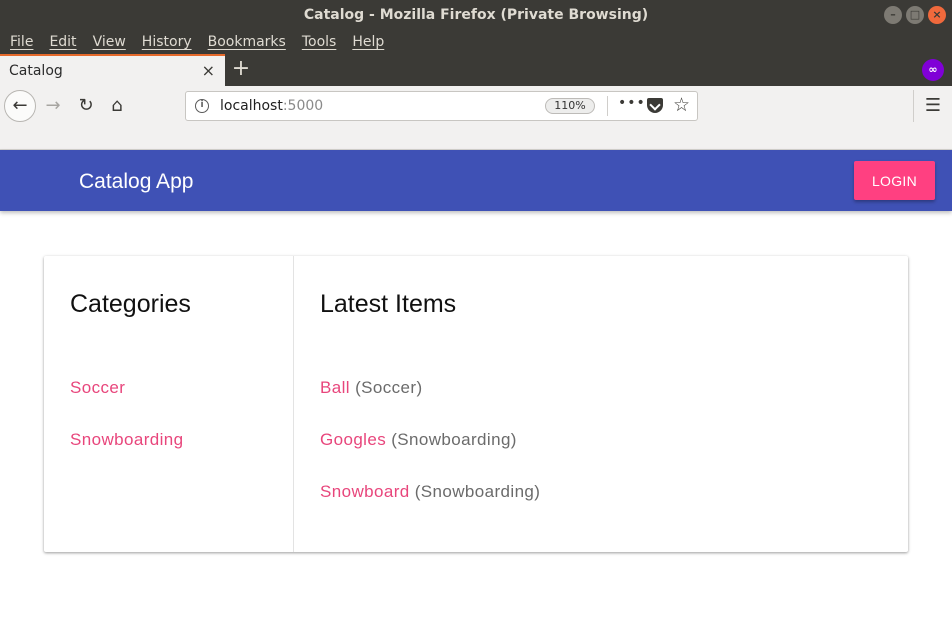 Image resolution: width=952 pixels, height=632 pixels. What do you see at coordinates (112, 70) in the screenshot?
I see `tab-catalog: Catalog ×` at bounding box center [112, 70].